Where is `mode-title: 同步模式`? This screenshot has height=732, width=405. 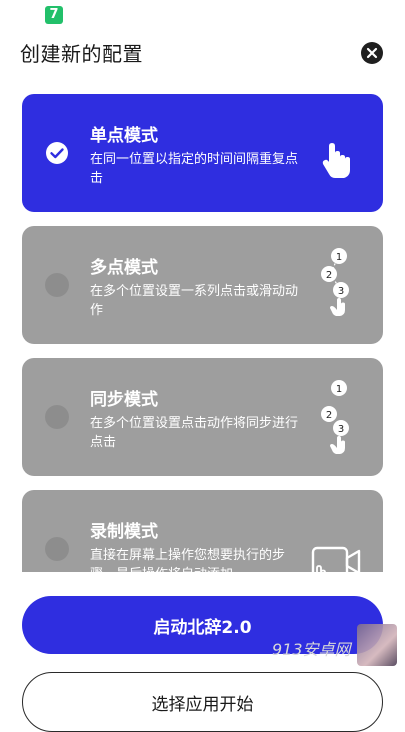
mode-title: 同步模式 is located at coordinates (124, 400).